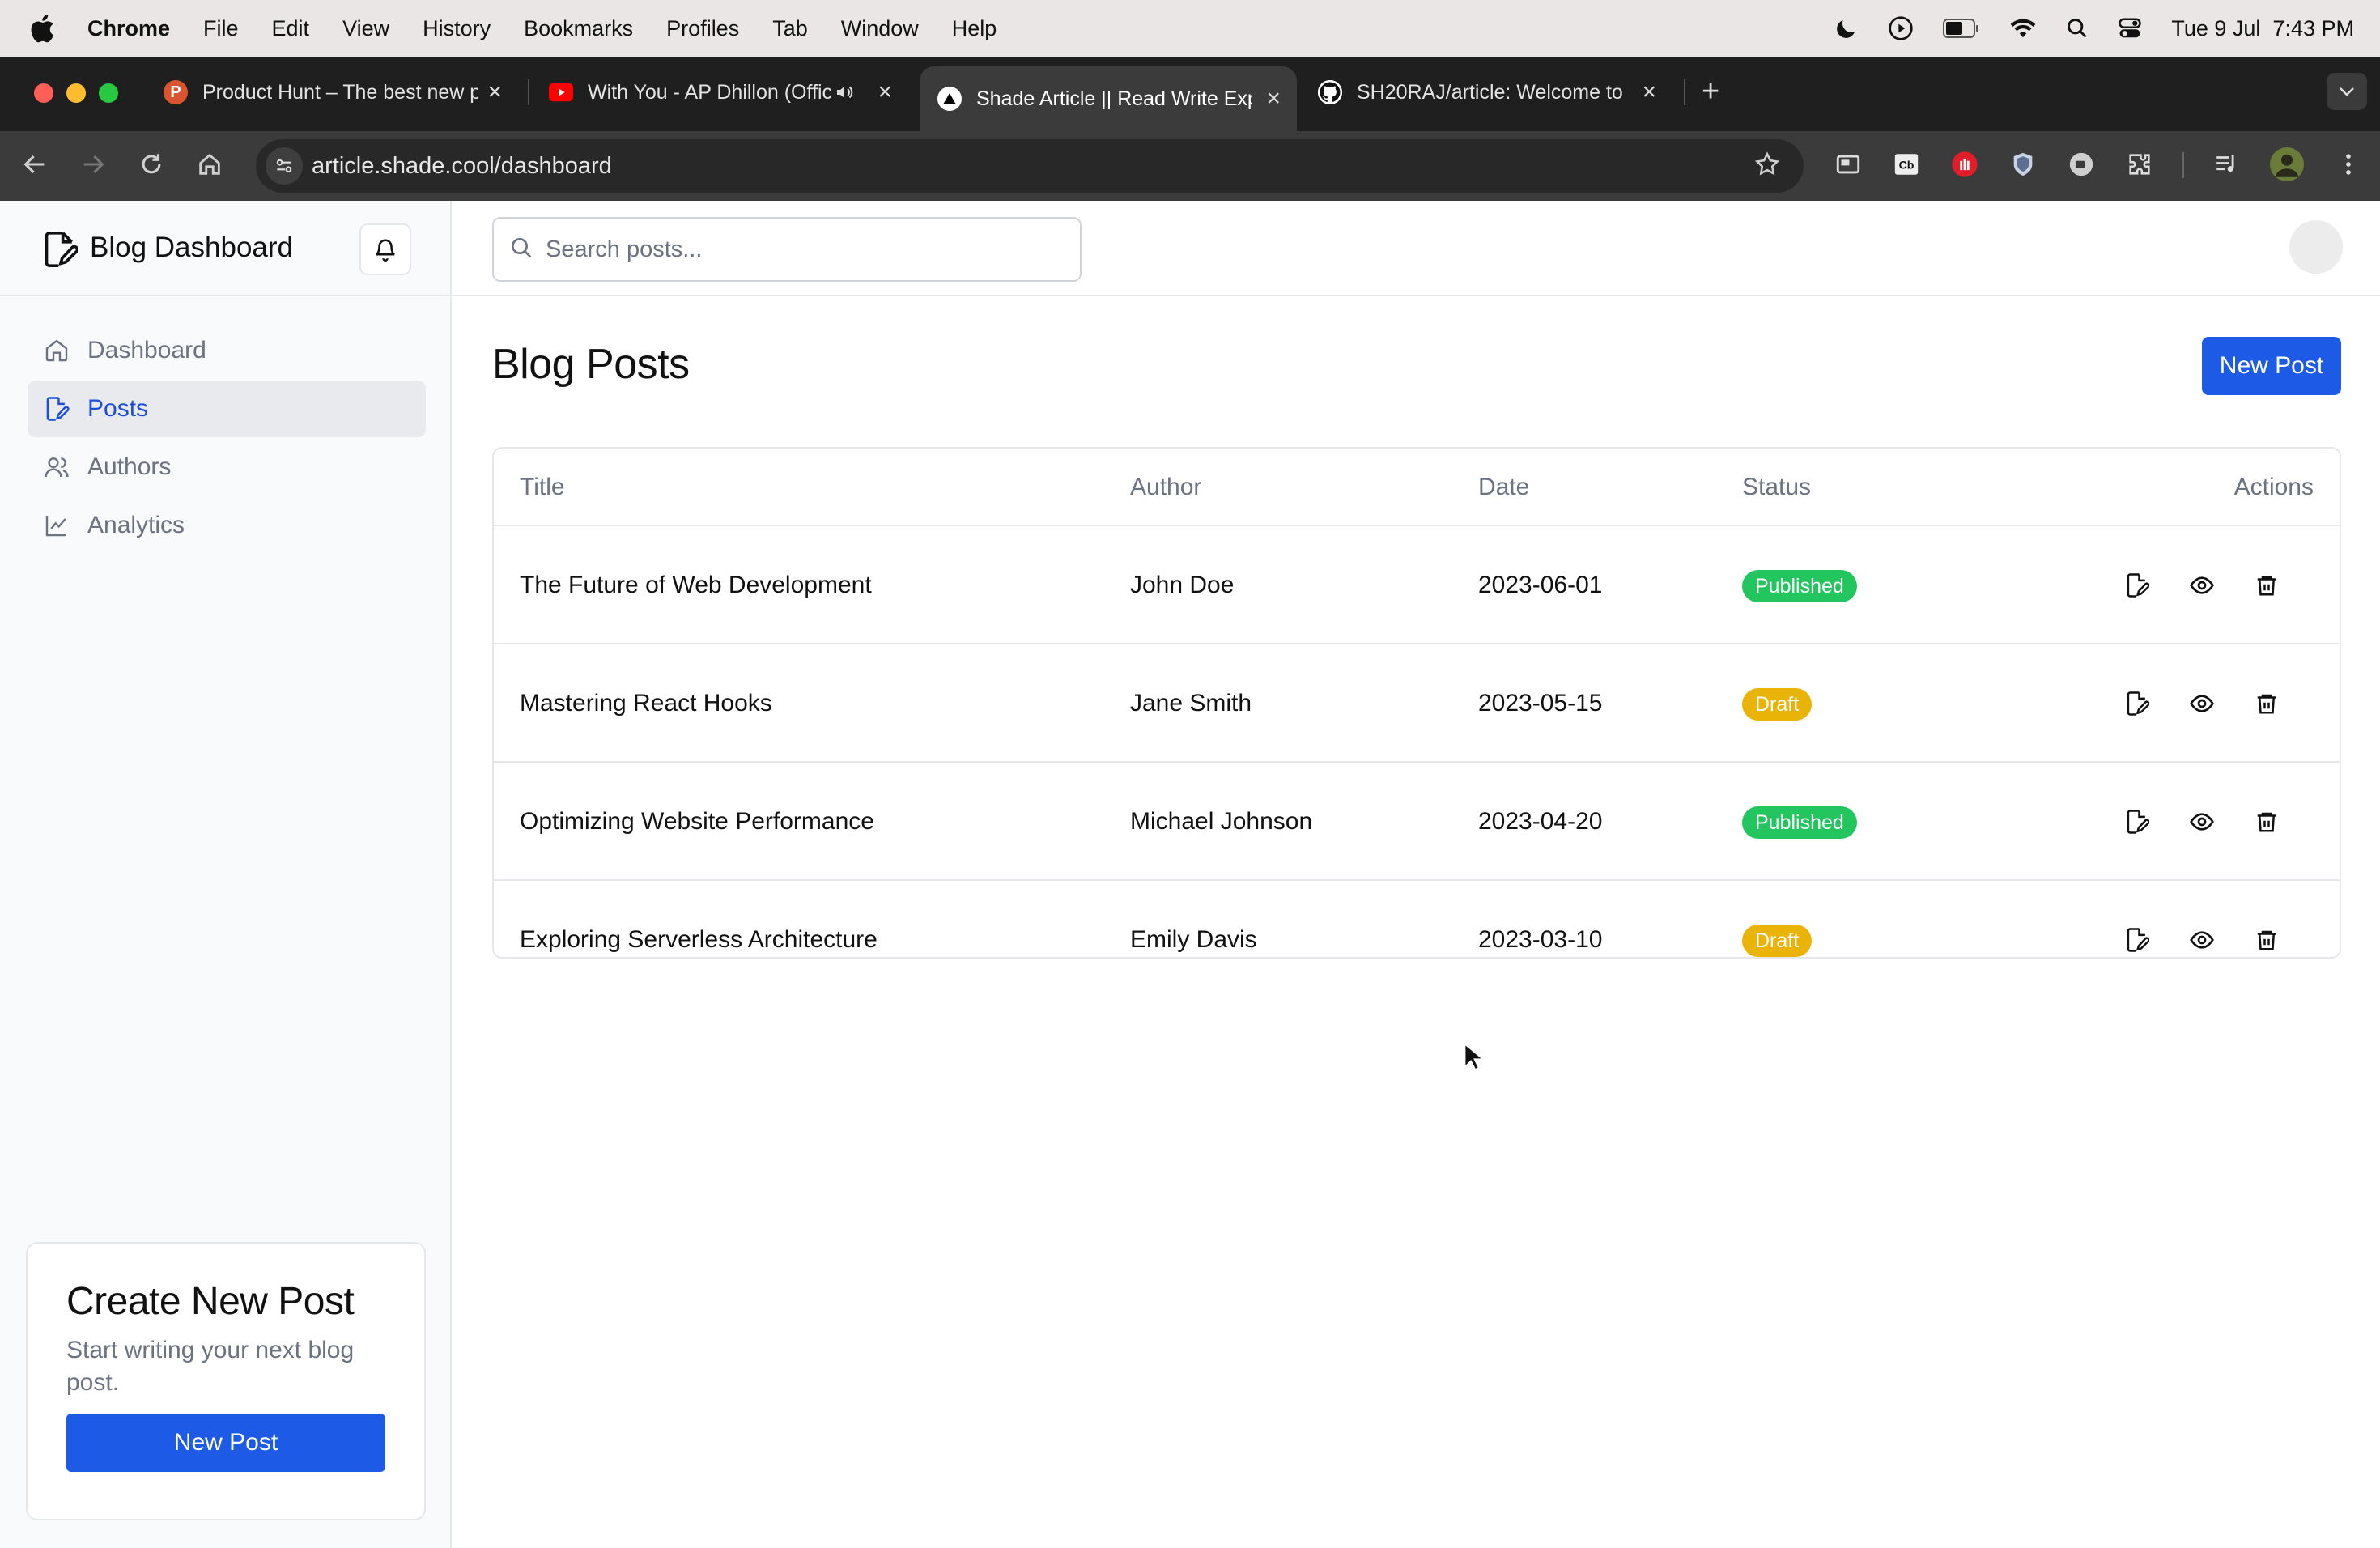 The image size is (2380, 1548). What do you see at coordinates (2347, 92) in the screenshot?
I see `tab-search-button` at bounding box center [2347, 92].